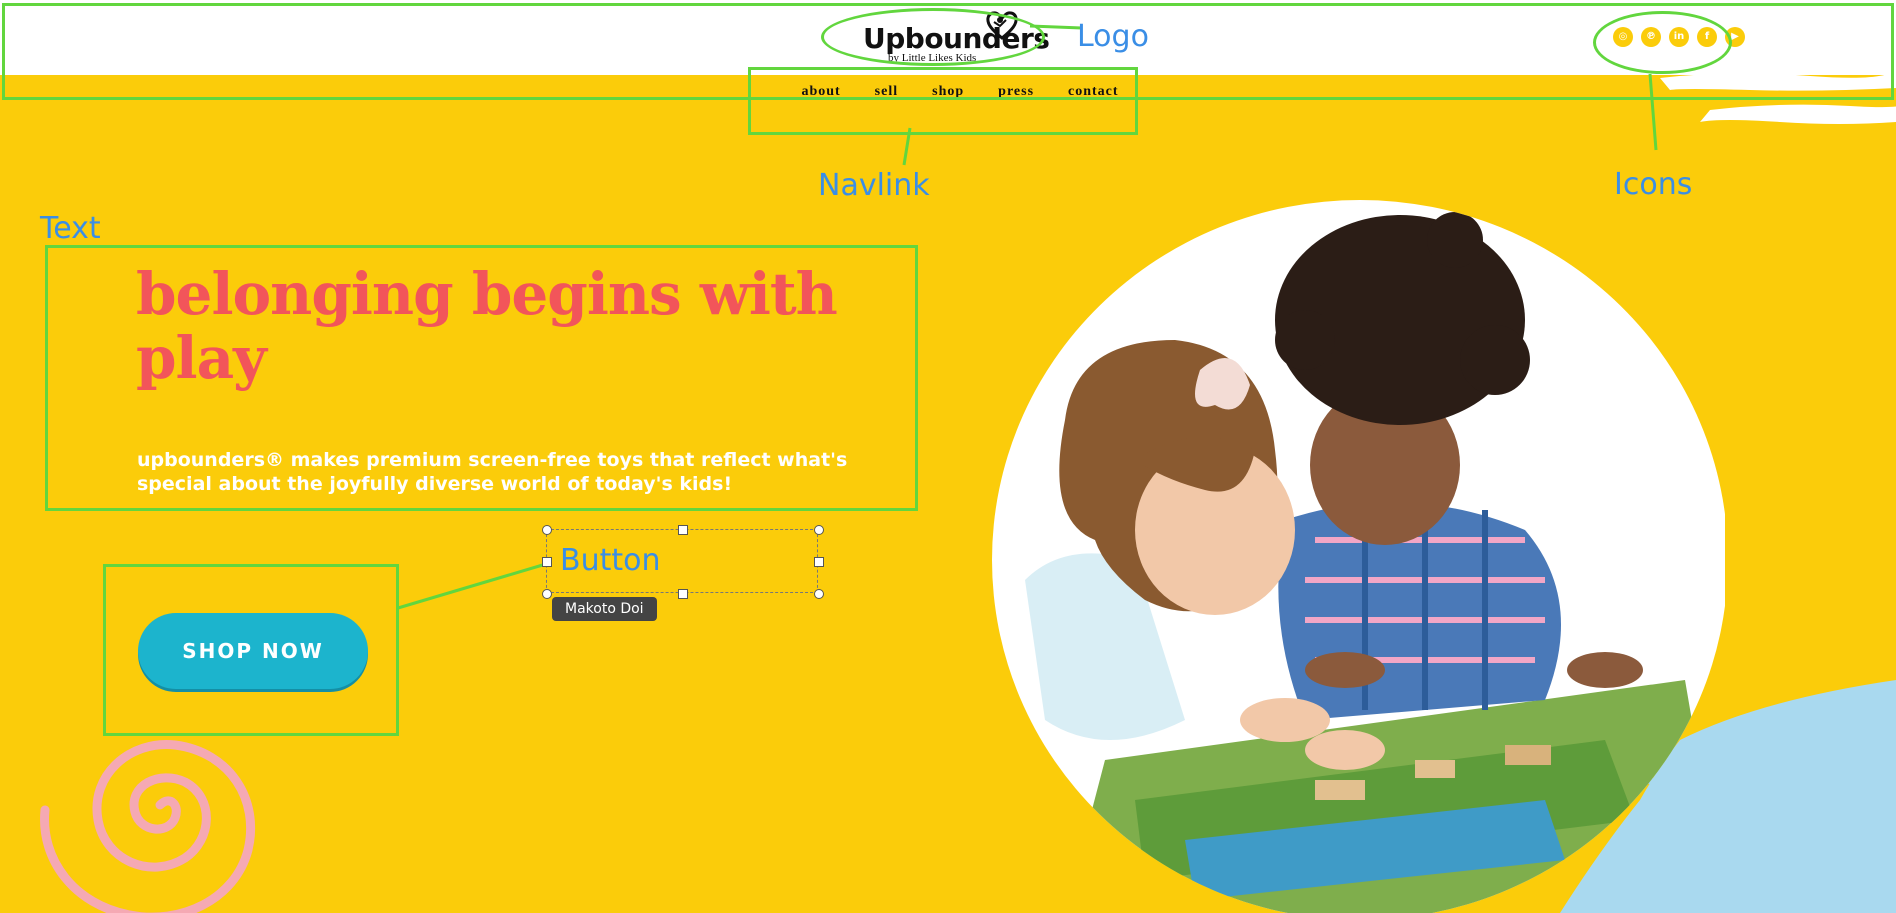  What do you see at coordinates (610, 560) in the screenshot?
I see `button-annotation-label: Button` at bounding box center [610, 560].